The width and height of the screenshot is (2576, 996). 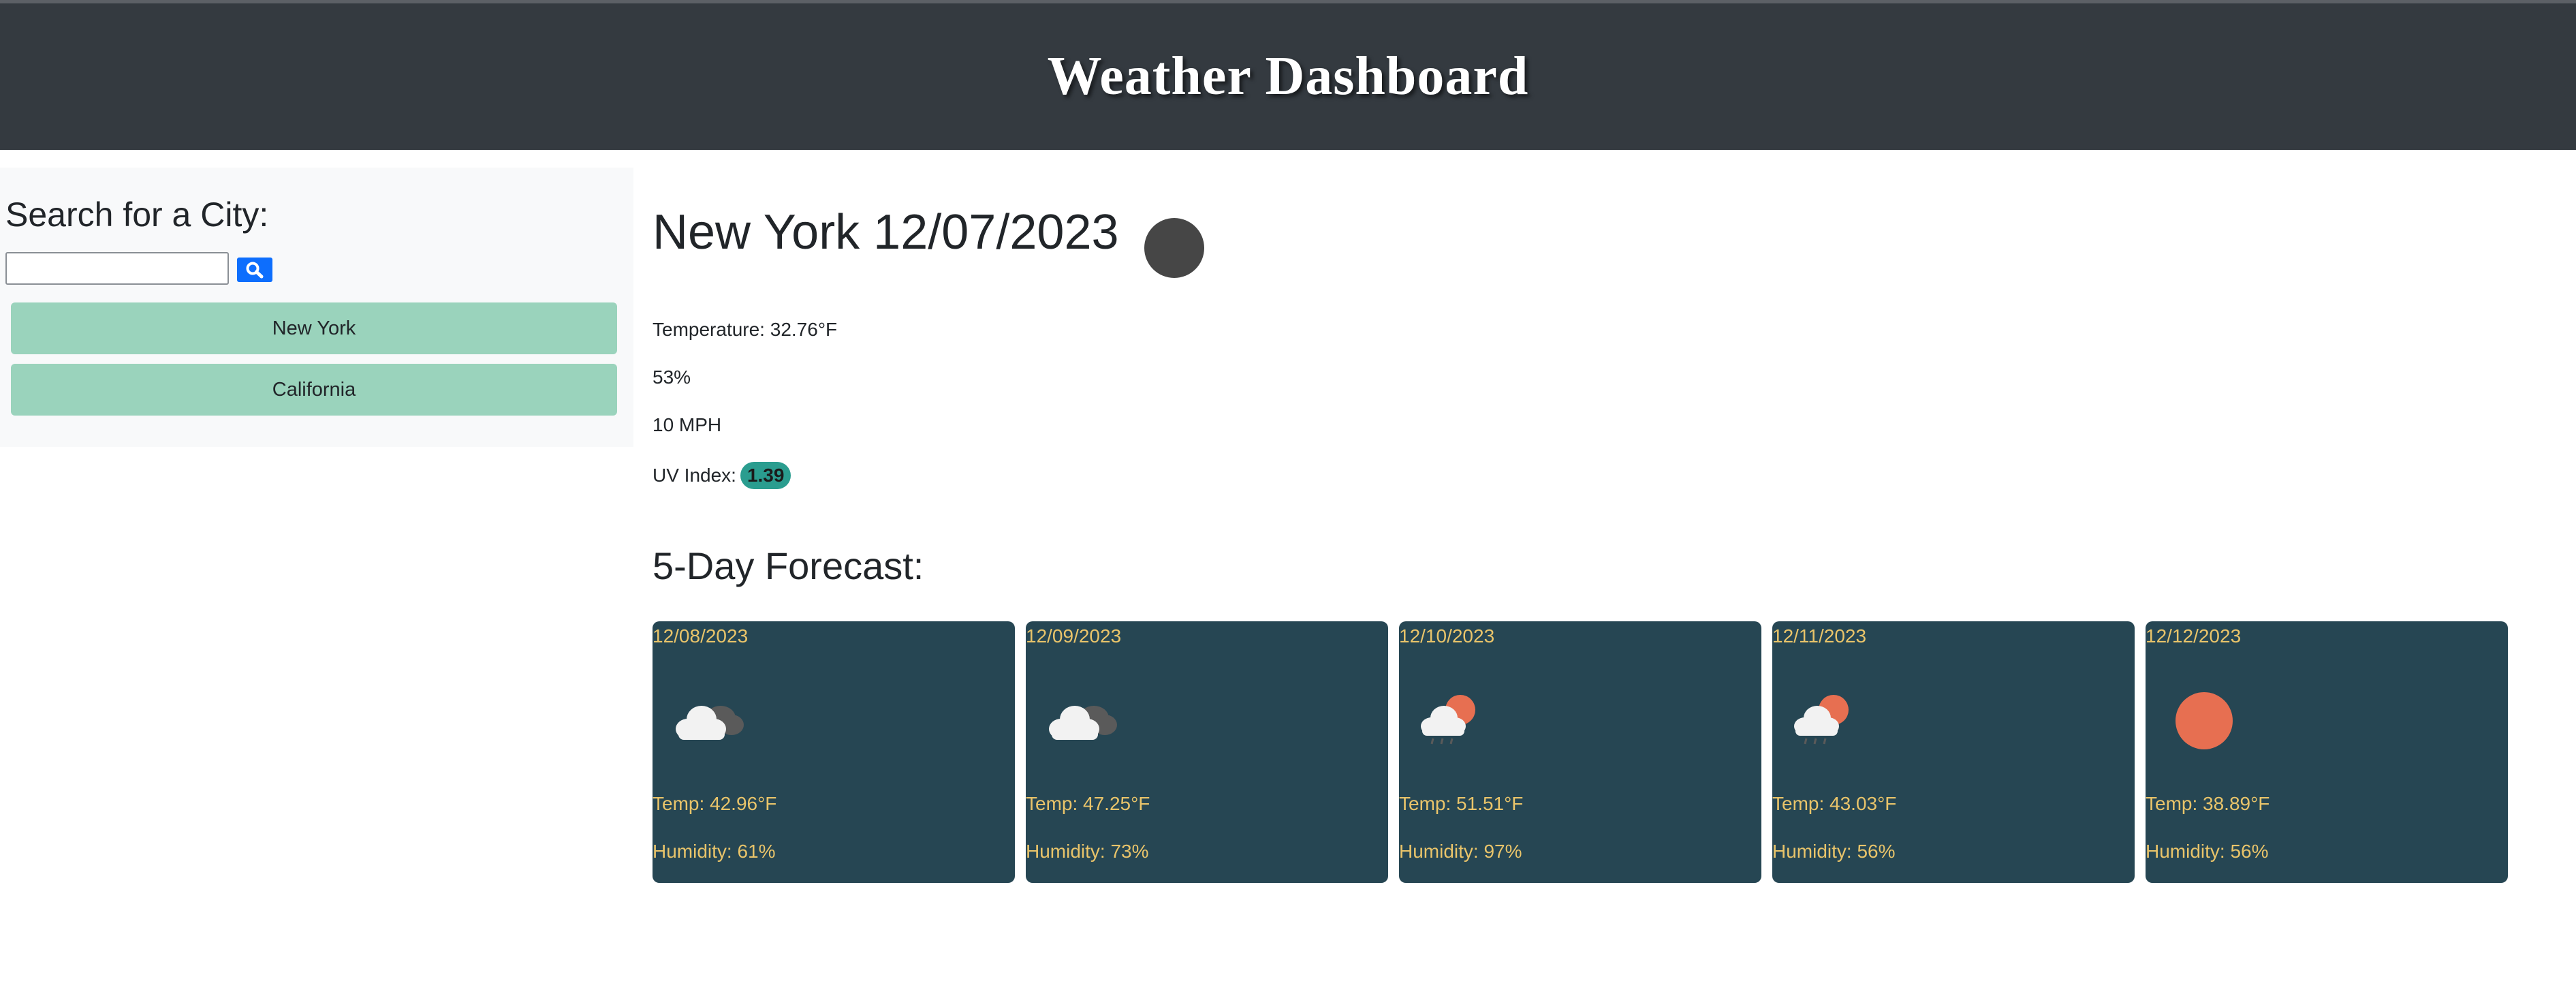 I want to click on forecast-card: 12/09/2023 Temp: 47.25°F Humidity: 73%, so click(x=1207, y=752).